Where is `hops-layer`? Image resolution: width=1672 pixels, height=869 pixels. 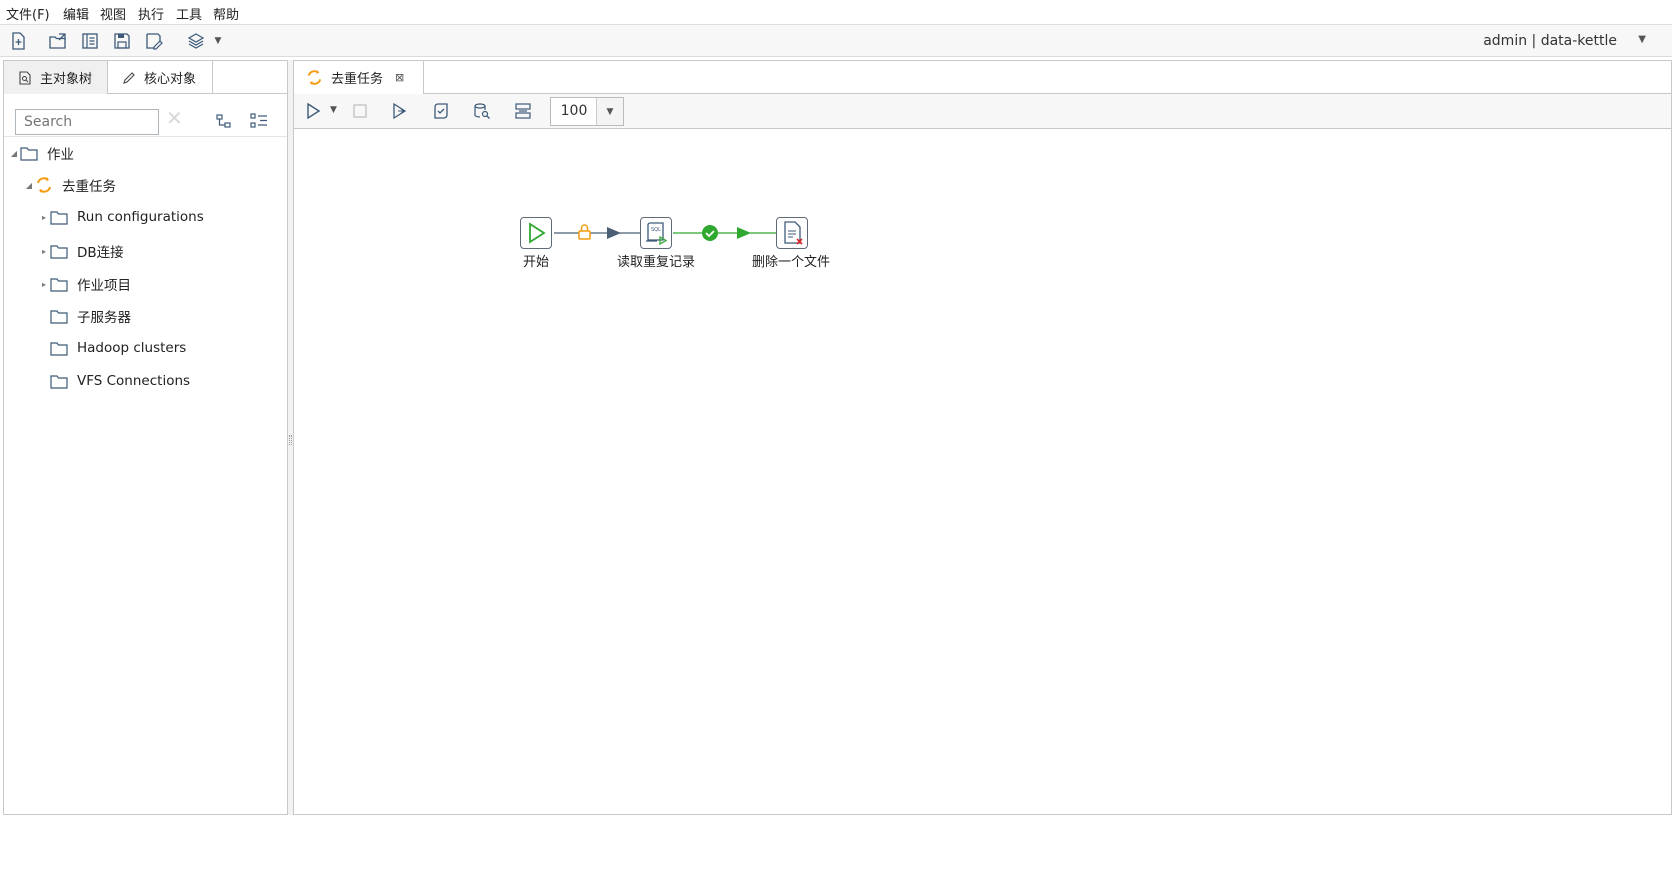
hops-layer is located at coordinates (665, 232).